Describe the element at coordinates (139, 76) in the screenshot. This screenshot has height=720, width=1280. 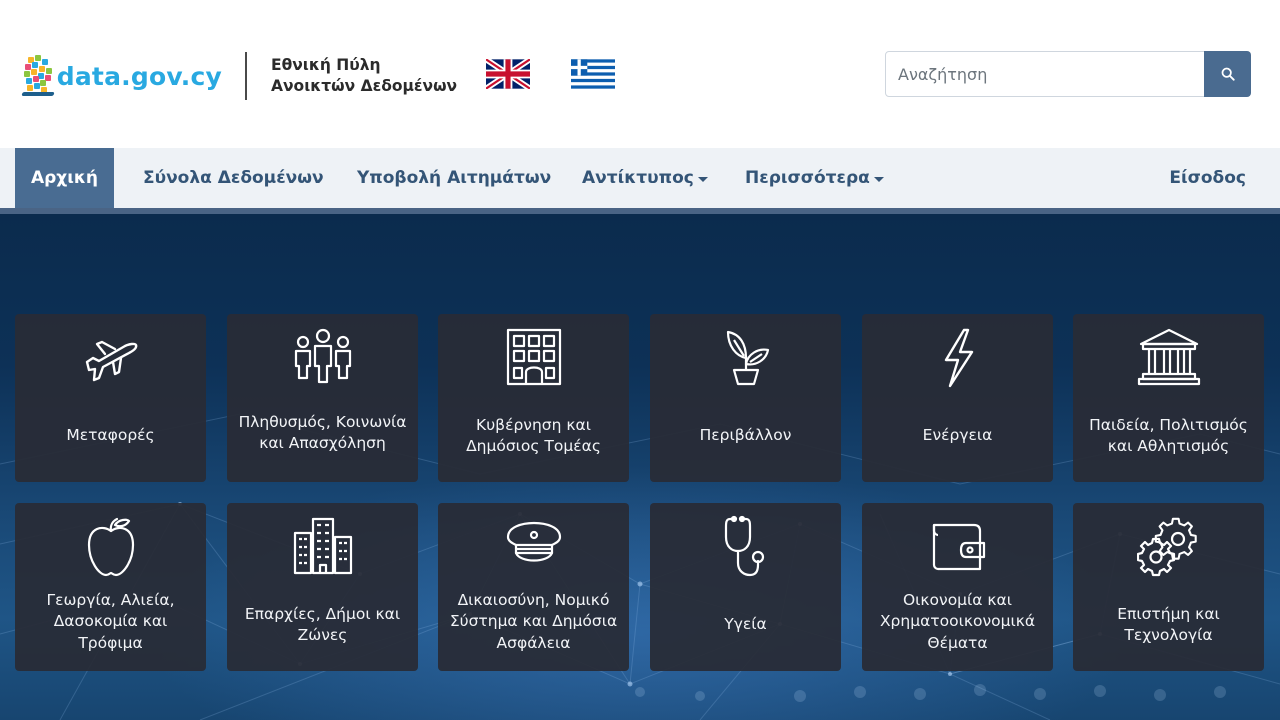
I see `logo-text: data.gov.cy` at that location.